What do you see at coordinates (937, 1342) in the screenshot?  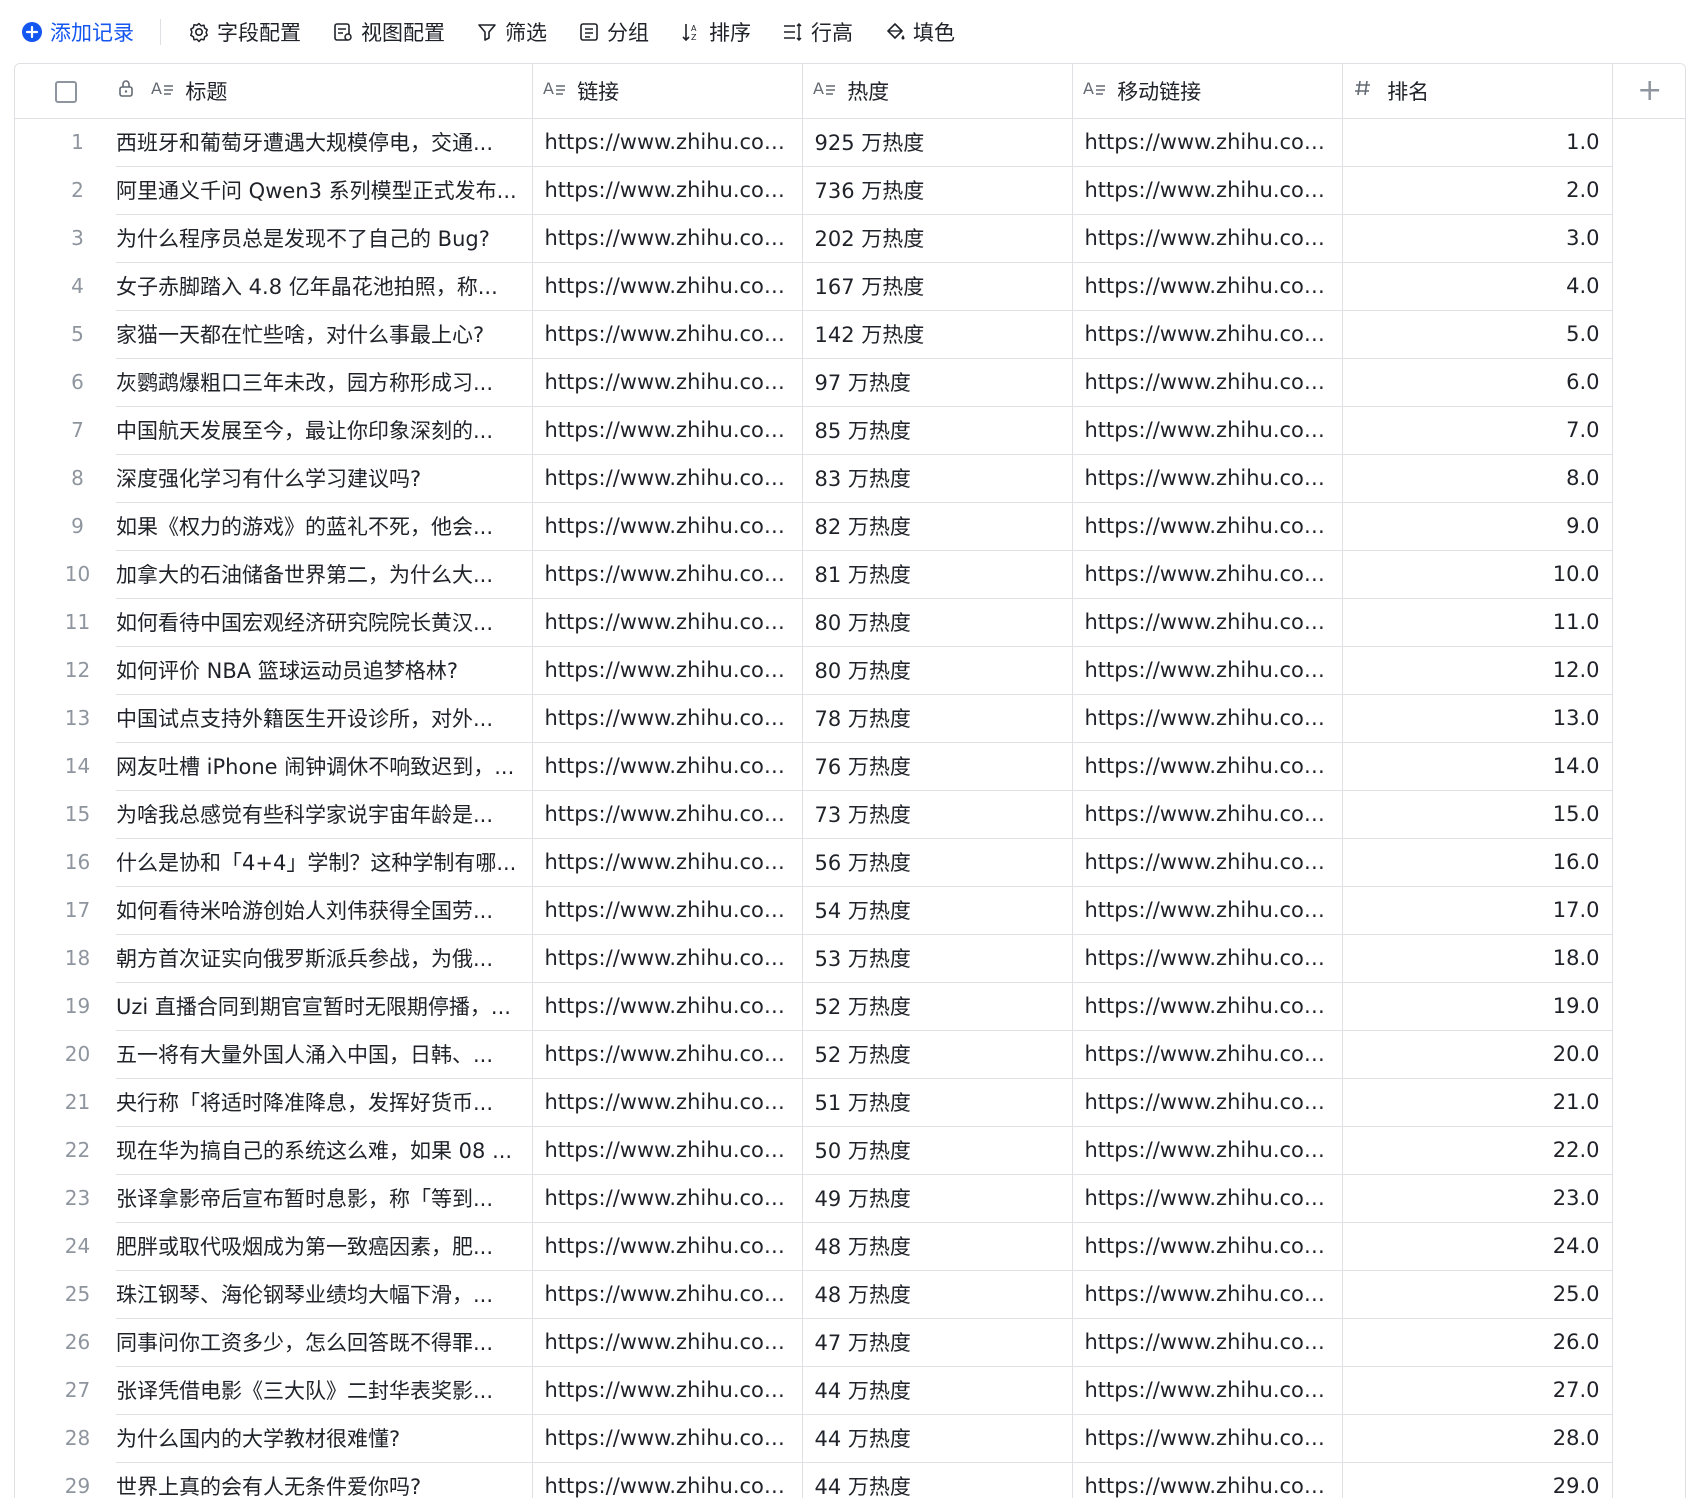 I see `cell-heat: 47 万热度` at bounding box center [937, 1342].